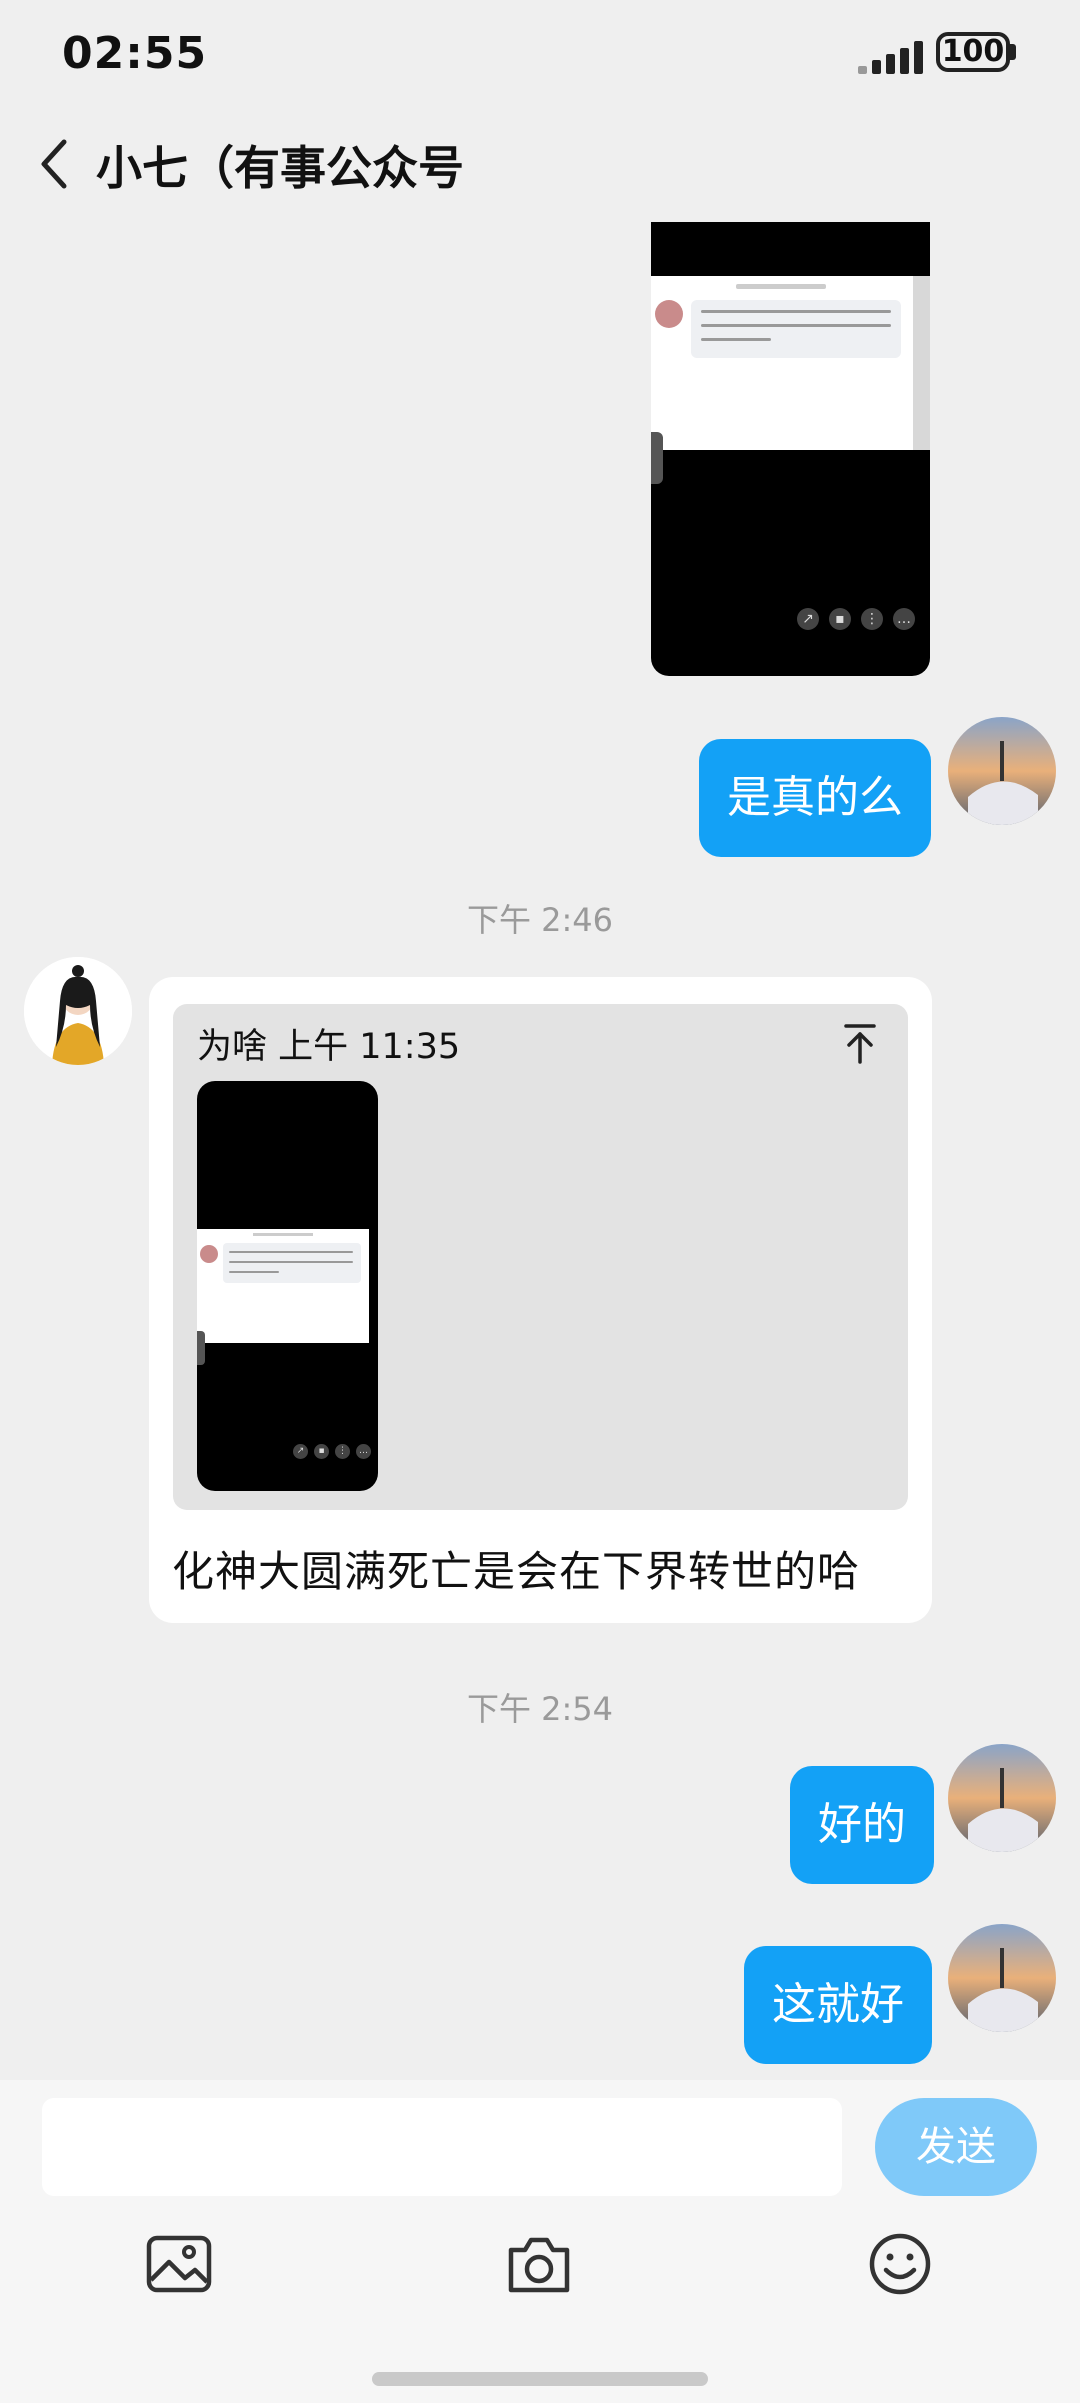 This screenshot has width=1080, height=2403. What do you see at coordinates (956, 2147) in the screenshot?
I see `send-button: 发送` at bounding box center [956, 2147].